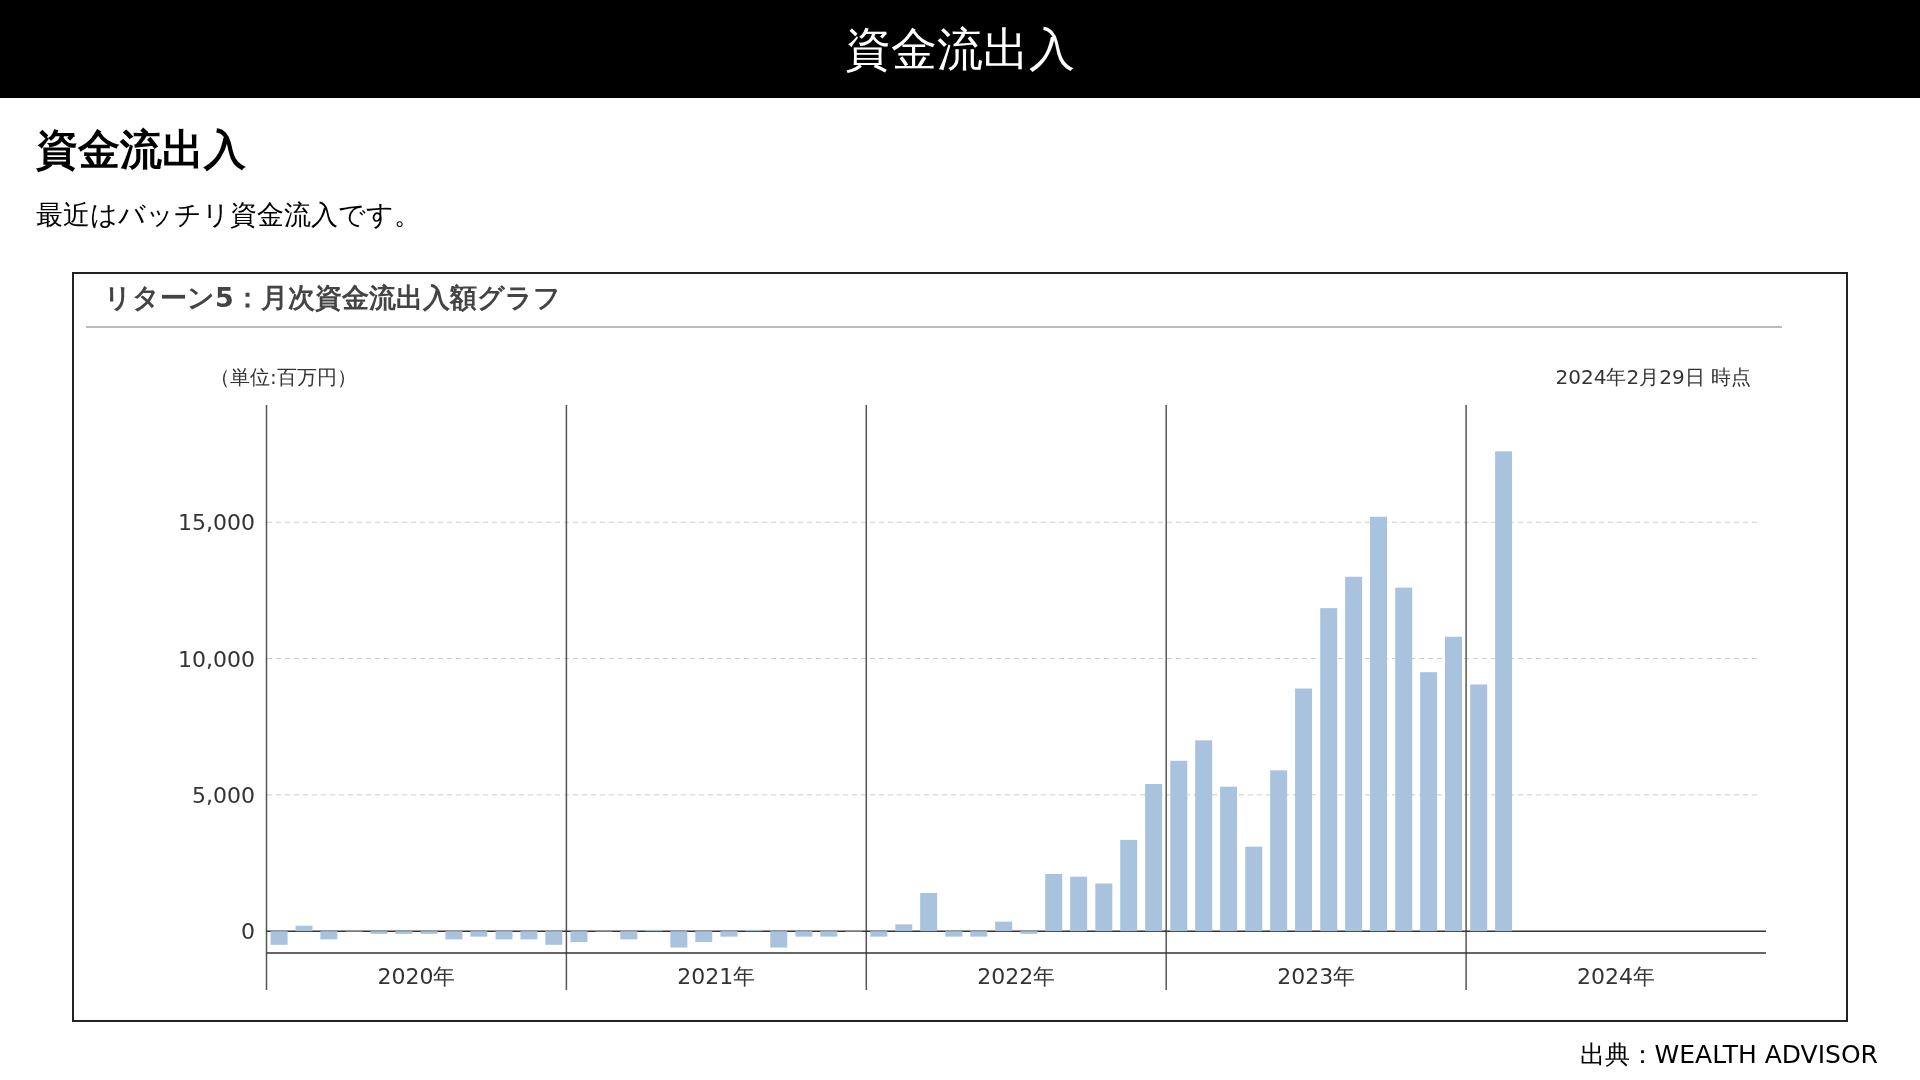 The height and width of the screenshot is (1080, 1920). Describe the element at coordinates (248, 932) in the screenshot. I see `axis-label: 0` at that location.